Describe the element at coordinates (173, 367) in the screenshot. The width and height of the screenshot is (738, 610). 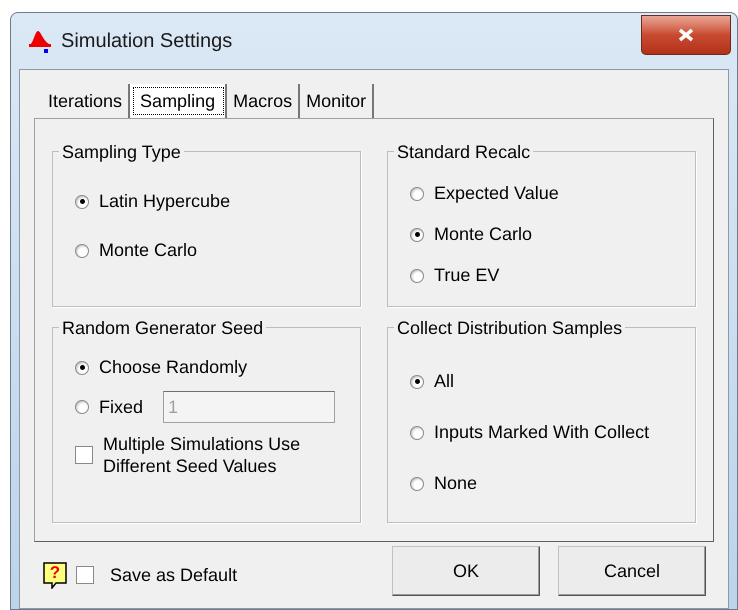
I see `option-label: Choose Randomly` at that location.